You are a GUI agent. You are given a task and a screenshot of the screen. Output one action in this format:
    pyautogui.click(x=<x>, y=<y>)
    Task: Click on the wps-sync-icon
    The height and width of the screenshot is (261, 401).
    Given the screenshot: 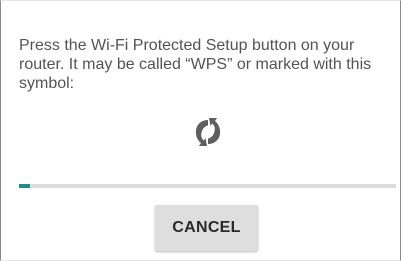 What is the action you would take?
    pyautogui.click(x=208, y=132)
    